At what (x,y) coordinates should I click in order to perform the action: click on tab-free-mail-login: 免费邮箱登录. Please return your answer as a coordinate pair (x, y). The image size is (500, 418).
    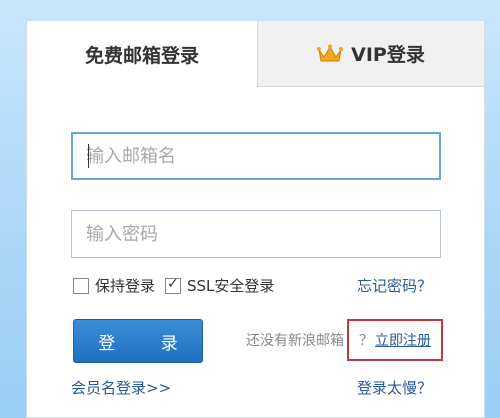
    Looking at the image, I should click on (142, 54).